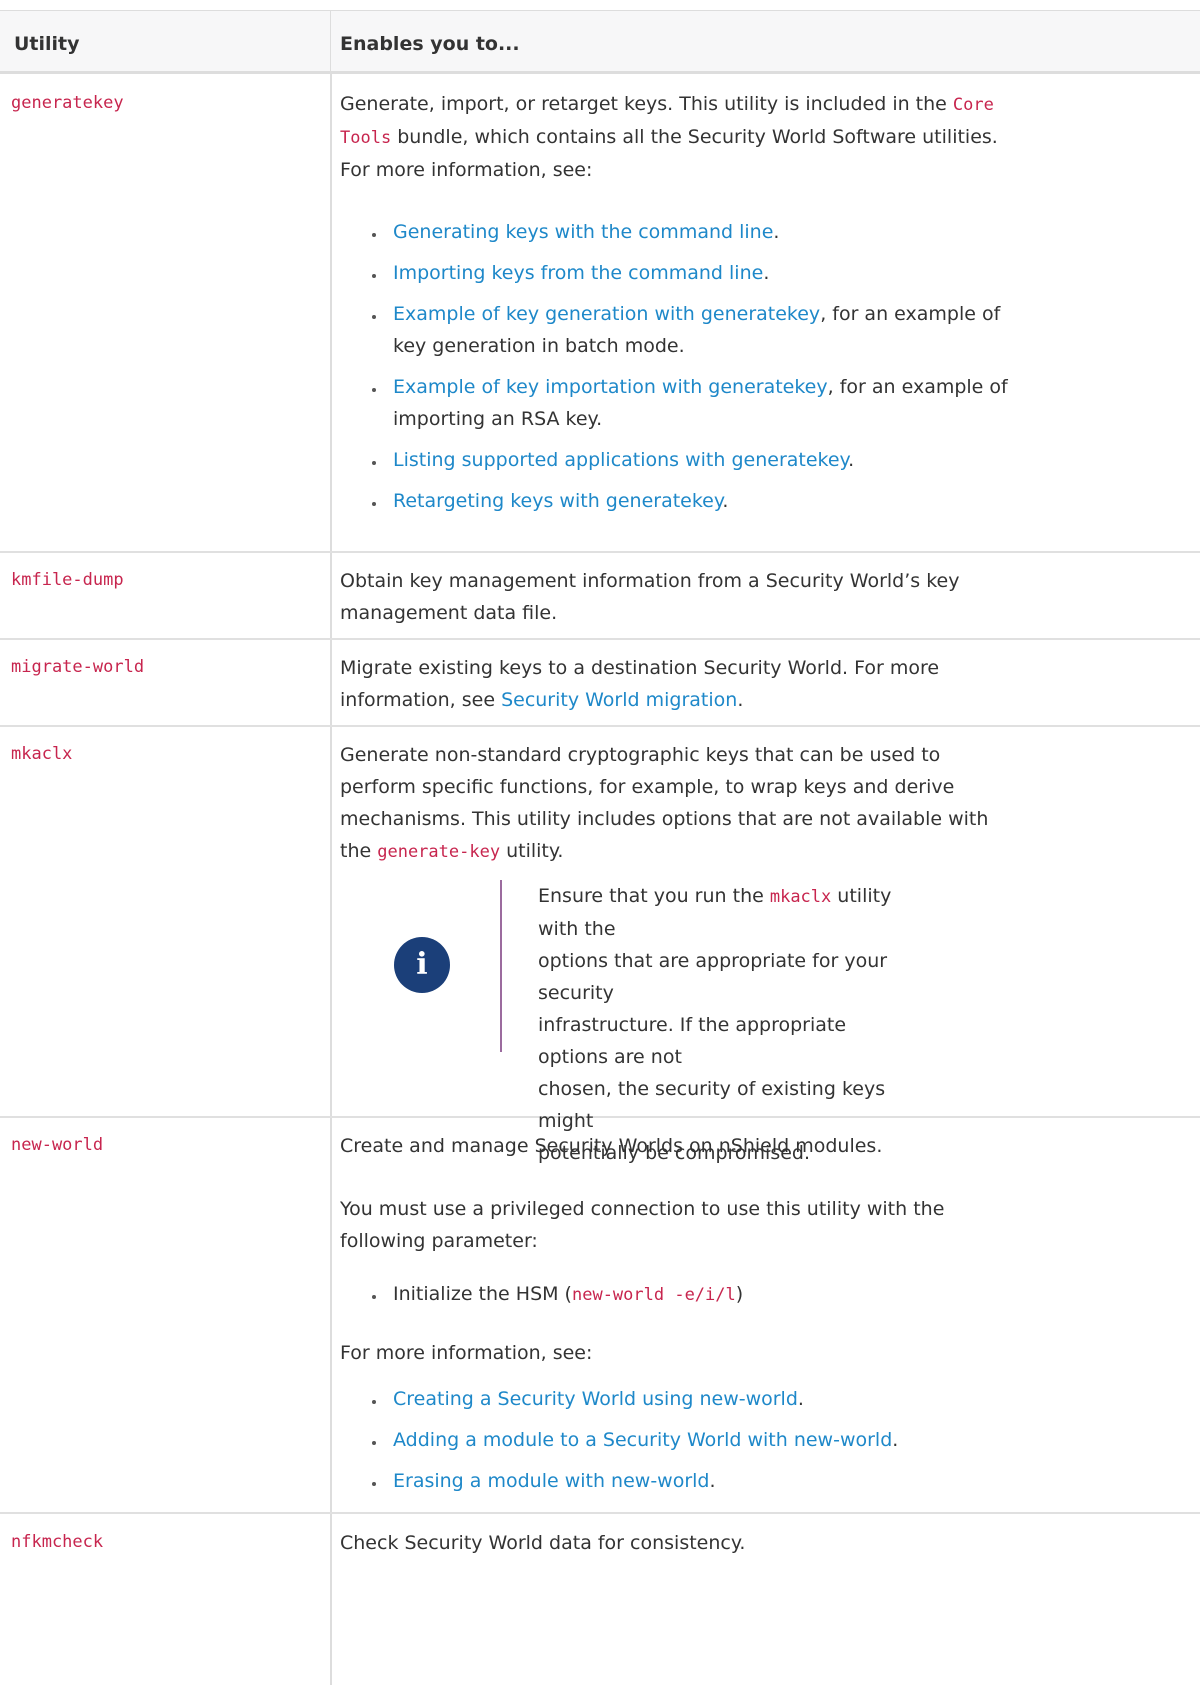  I want to click on utility-name: nfkmcheck, so click(57, 1542).